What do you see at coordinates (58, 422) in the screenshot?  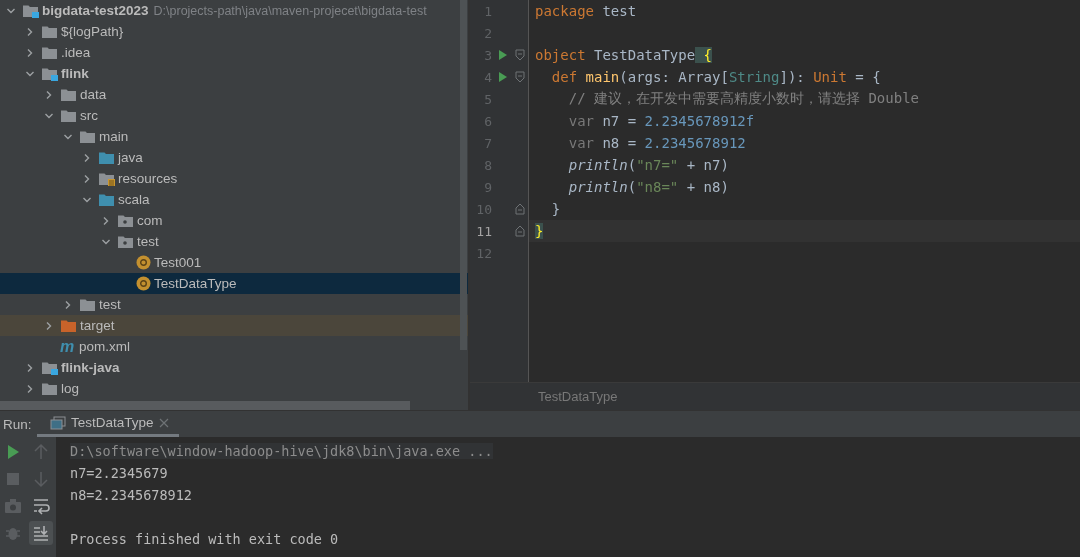 I see `console-icon` at bounding box center [58, 422].